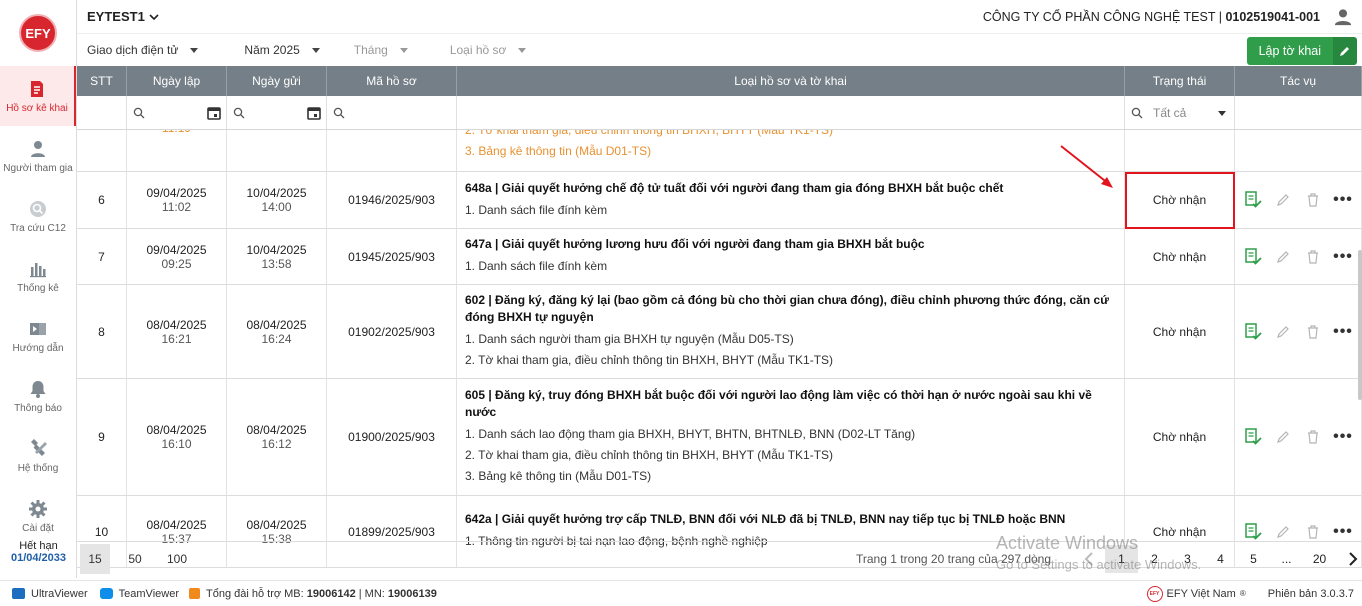 This screenshot has height=606, width=1362. I want to click on cell-actions, so click(1298, 150).